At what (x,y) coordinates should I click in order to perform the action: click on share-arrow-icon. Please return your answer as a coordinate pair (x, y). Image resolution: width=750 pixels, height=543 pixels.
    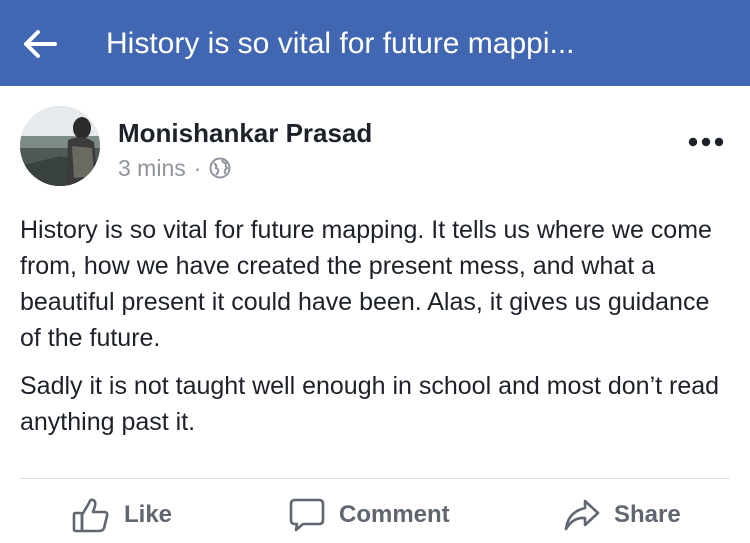
    Looking at the image, I should click on (582, 515).